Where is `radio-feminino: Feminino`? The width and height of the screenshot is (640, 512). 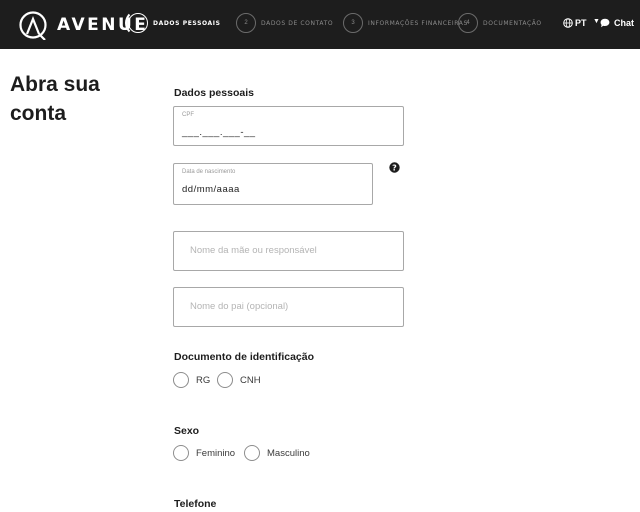 radio-feminino: Feminino is located at coordinates (207, 454).